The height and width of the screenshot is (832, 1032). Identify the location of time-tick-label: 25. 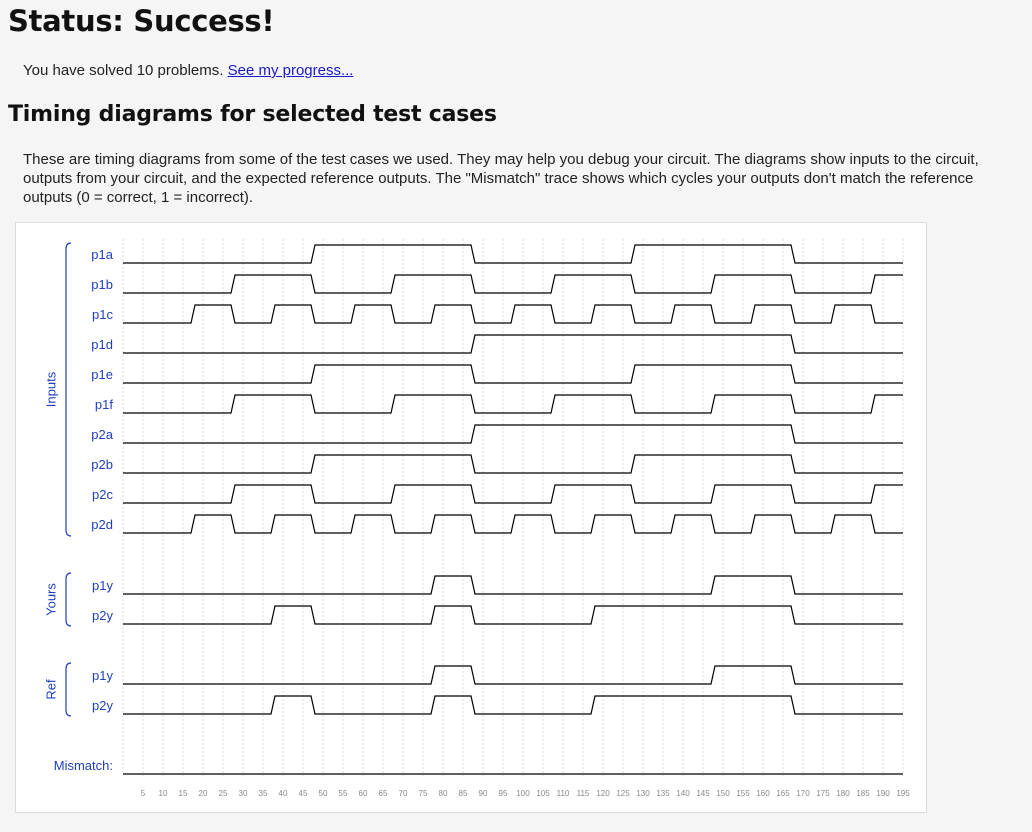
(223, 793).